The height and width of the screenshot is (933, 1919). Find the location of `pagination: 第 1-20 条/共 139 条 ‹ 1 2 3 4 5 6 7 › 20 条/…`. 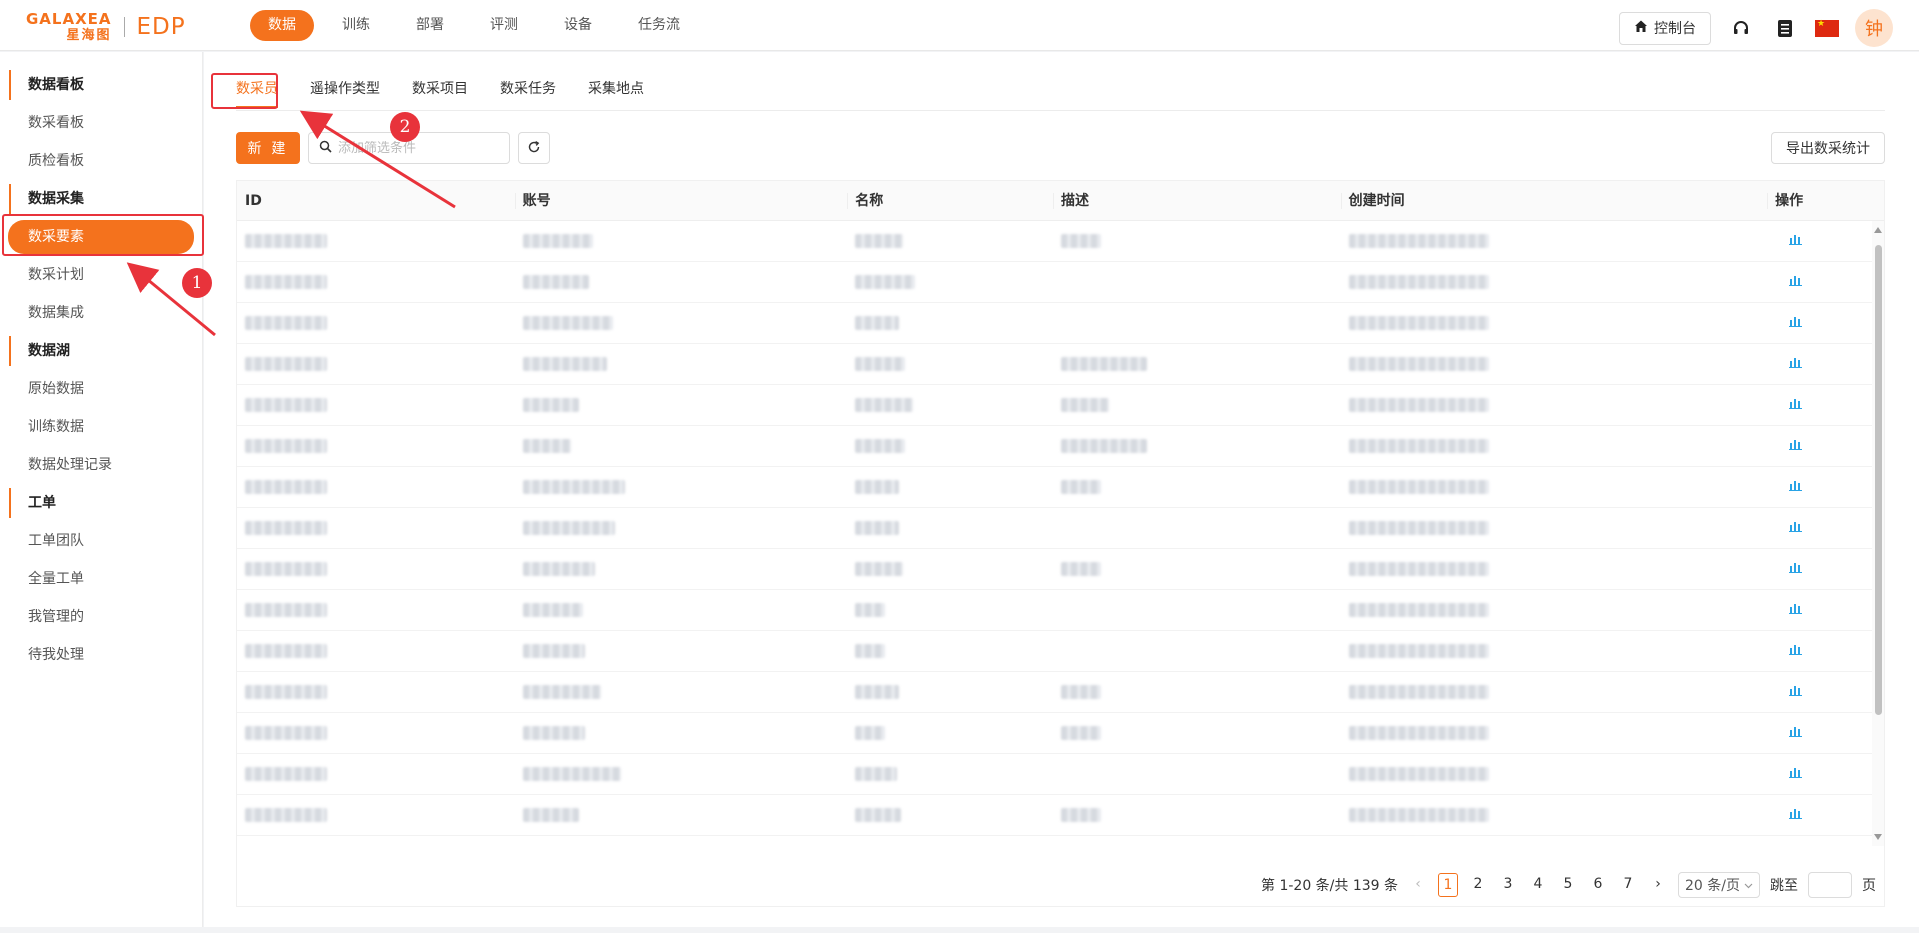

pagination: 第 1-20 条/共 139 条 ‹ 1 2 3 4 5 6 7 › 20 条/… is located at coordinates (1568, 885).